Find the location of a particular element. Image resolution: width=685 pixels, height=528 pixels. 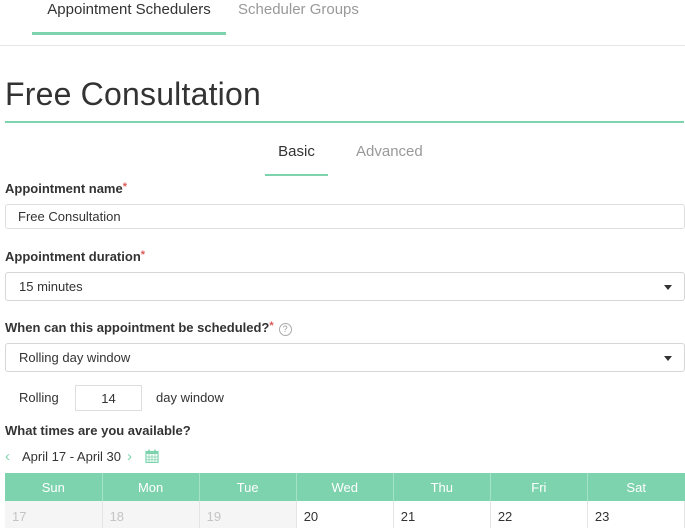

top-tab-bar: Appointment Schedulers Scheduler Groups is located at coordinates (342, 23).